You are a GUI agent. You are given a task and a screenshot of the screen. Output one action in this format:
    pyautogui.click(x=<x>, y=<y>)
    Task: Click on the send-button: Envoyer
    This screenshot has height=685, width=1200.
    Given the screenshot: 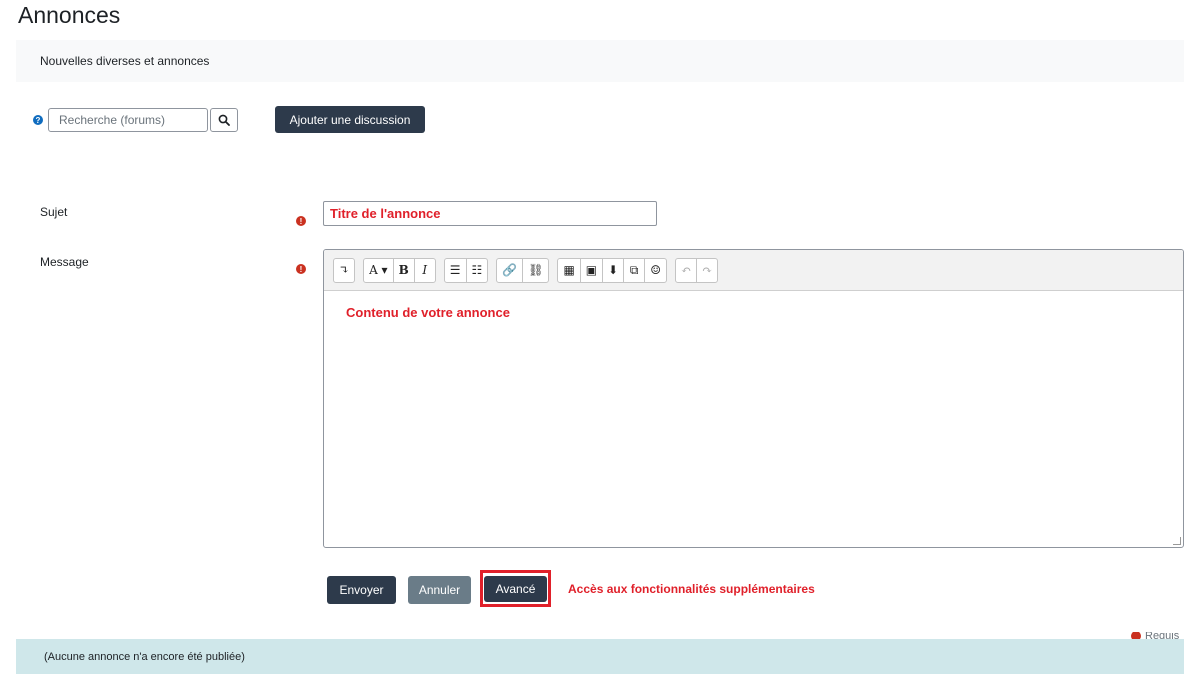 What is the action you would take?
    pyautogui.click(x=361, y=590)
    